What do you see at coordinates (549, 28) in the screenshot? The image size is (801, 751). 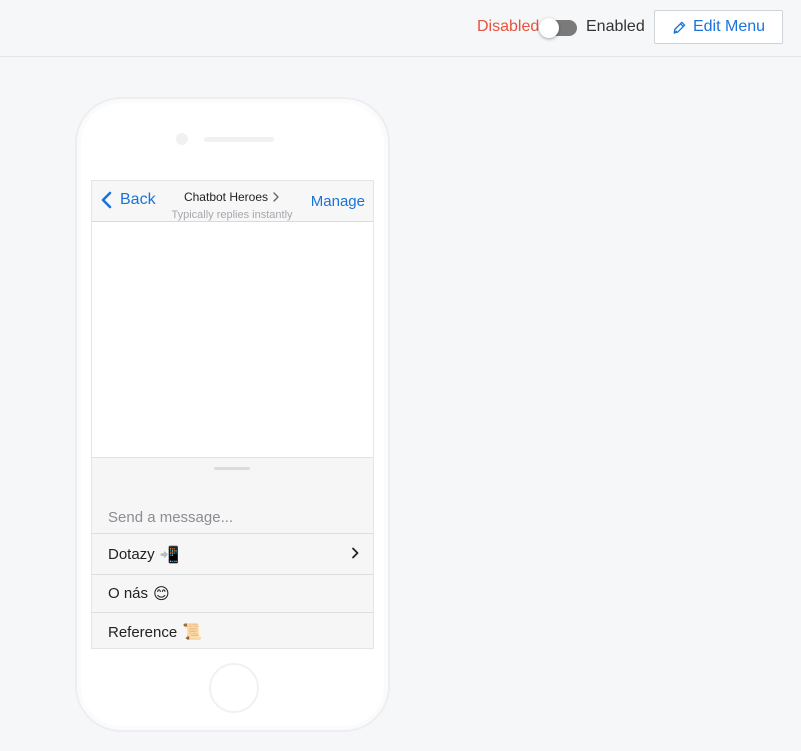 I see `toggle-knob` at bounding box center [549, 28].